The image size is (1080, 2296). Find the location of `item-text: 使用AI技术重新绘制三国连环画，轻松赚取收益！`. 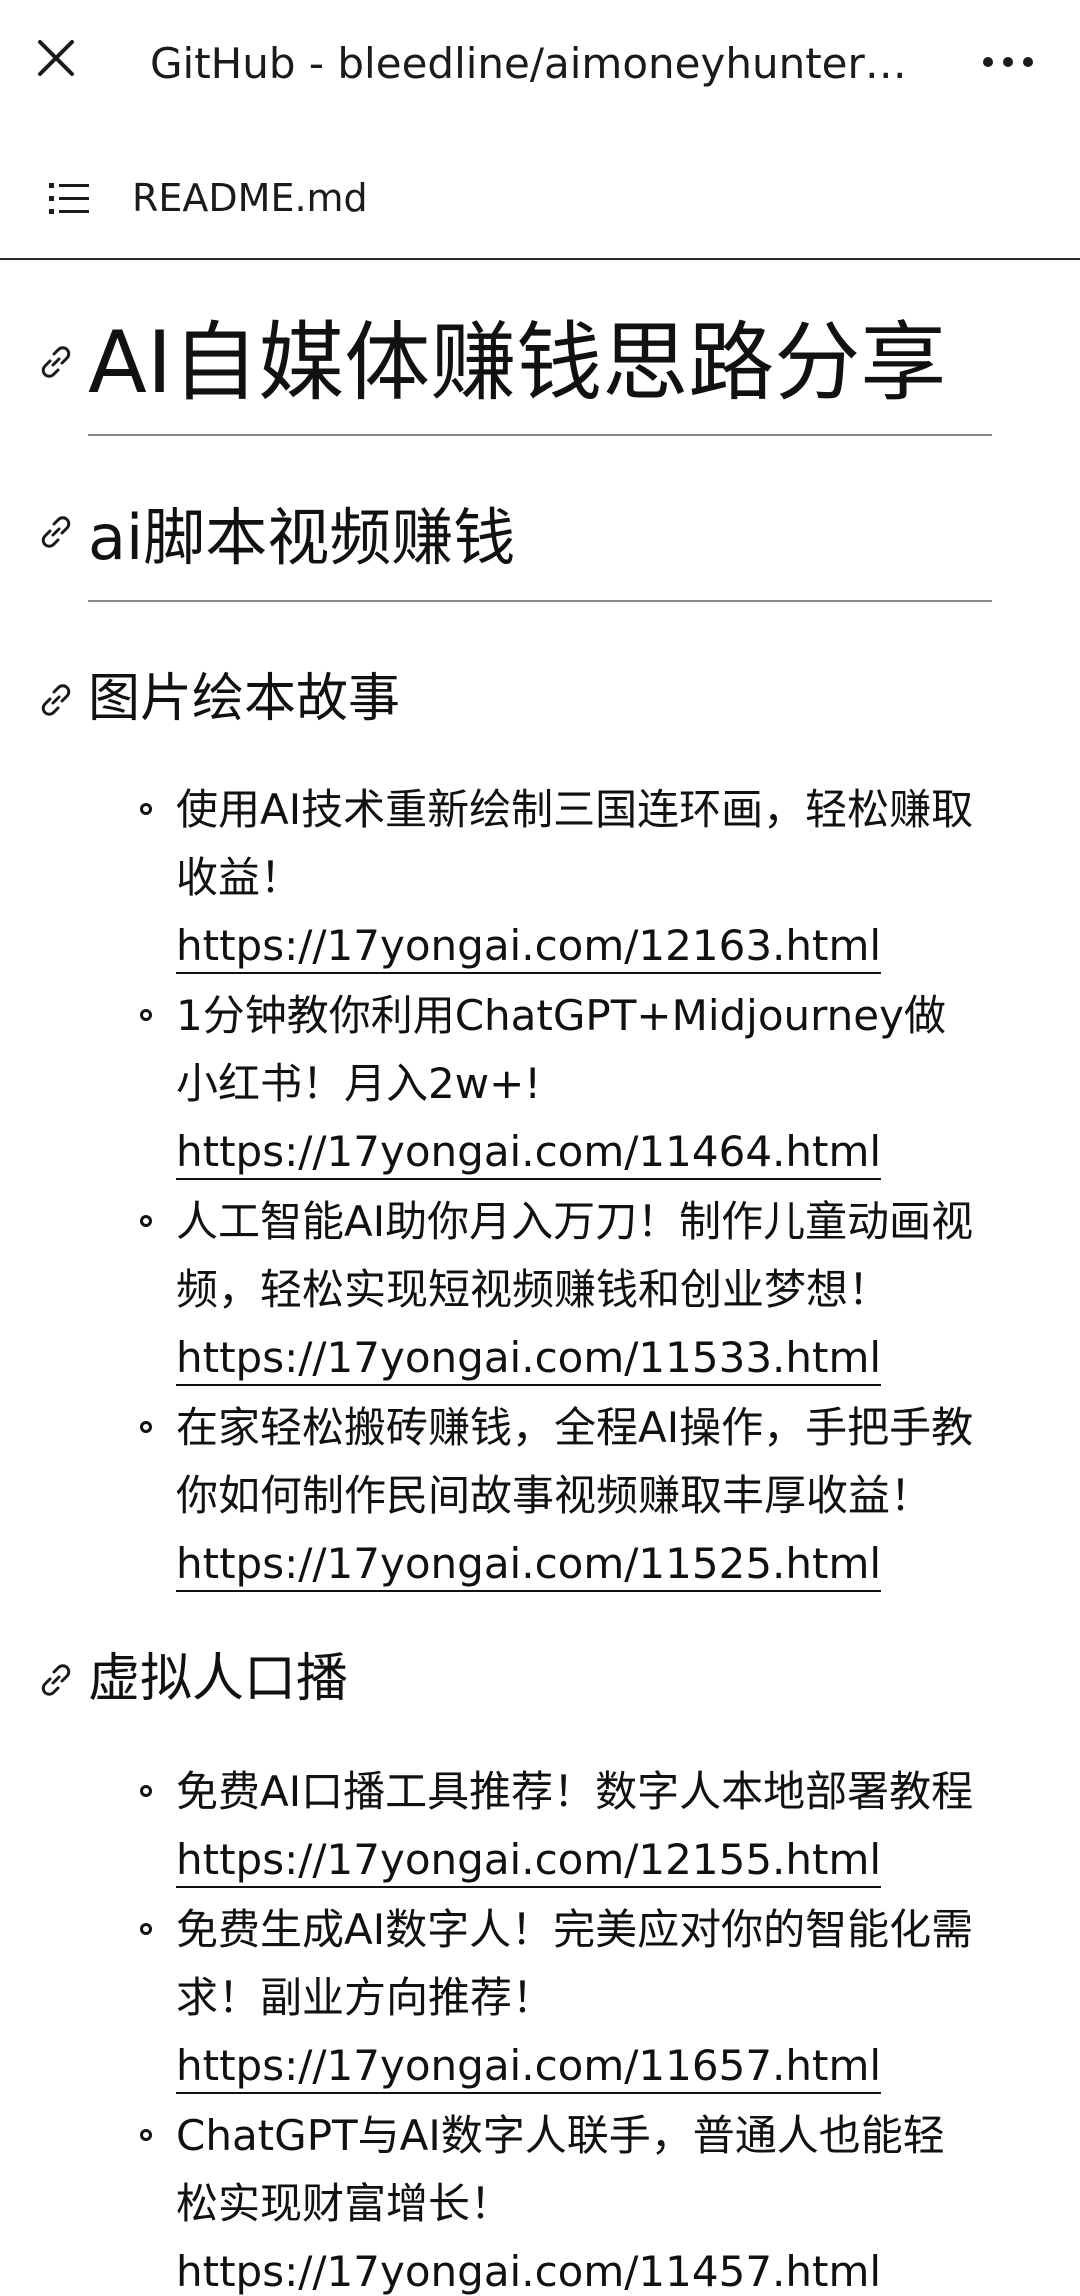

item-text: 使用AI技术重新绘制三国连环画，轻松赚取收益！ is located at coordinates (575, 843).